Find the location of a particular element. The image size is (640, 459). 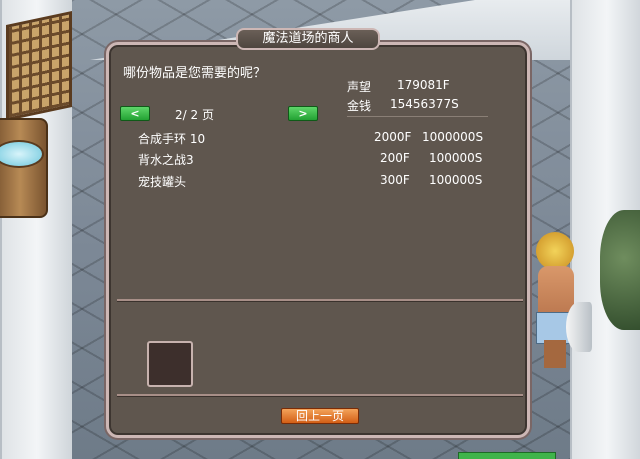

item-name: 合成手环 10 is located at coordinates (172, 139).